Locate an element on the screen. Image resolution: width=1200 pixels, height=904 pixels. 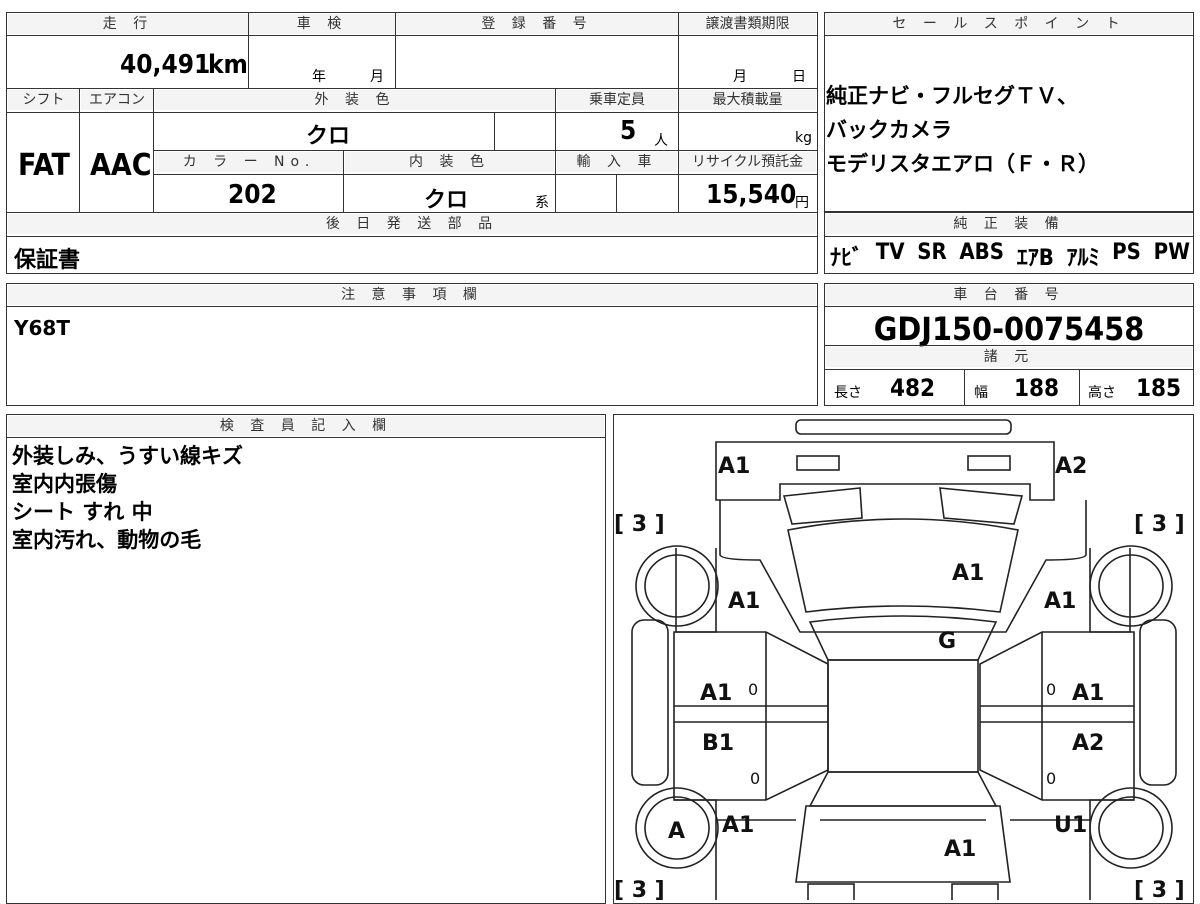
equipment-item: SR is located at coordinates (932, 252).